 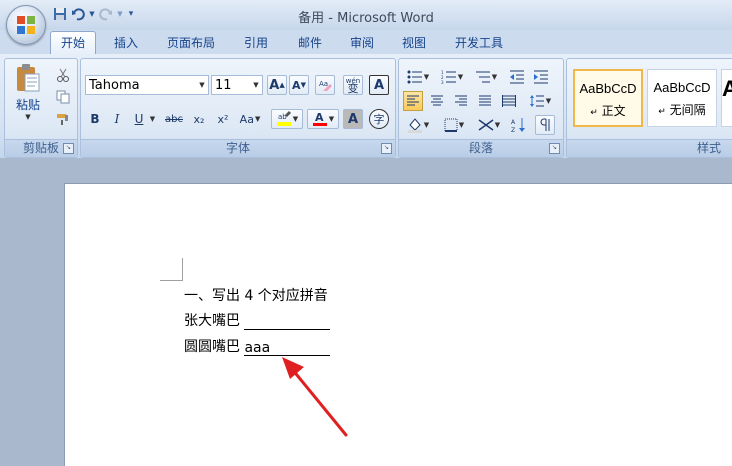 I want to click on tab-mailings: 邮件, so click(x=310, y=43).